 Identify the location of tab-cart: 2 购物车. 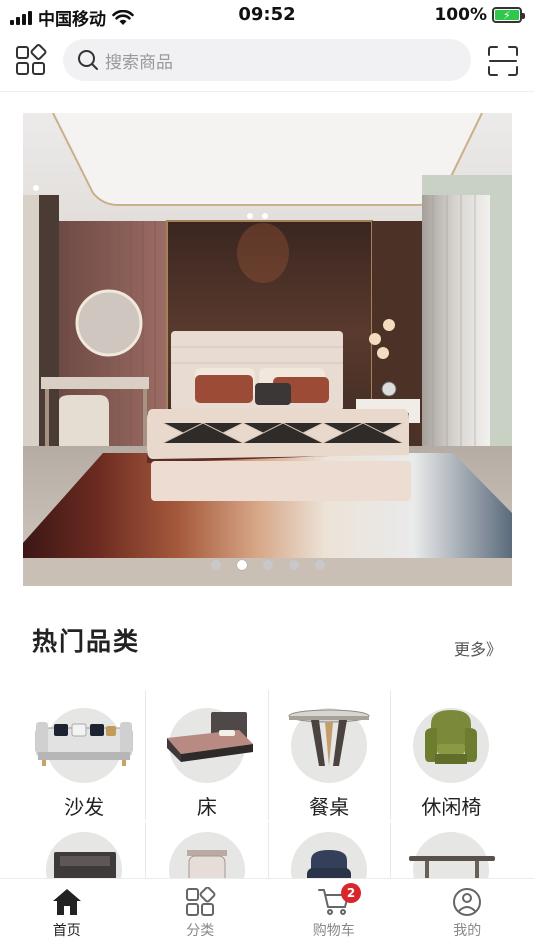
(334, 914).